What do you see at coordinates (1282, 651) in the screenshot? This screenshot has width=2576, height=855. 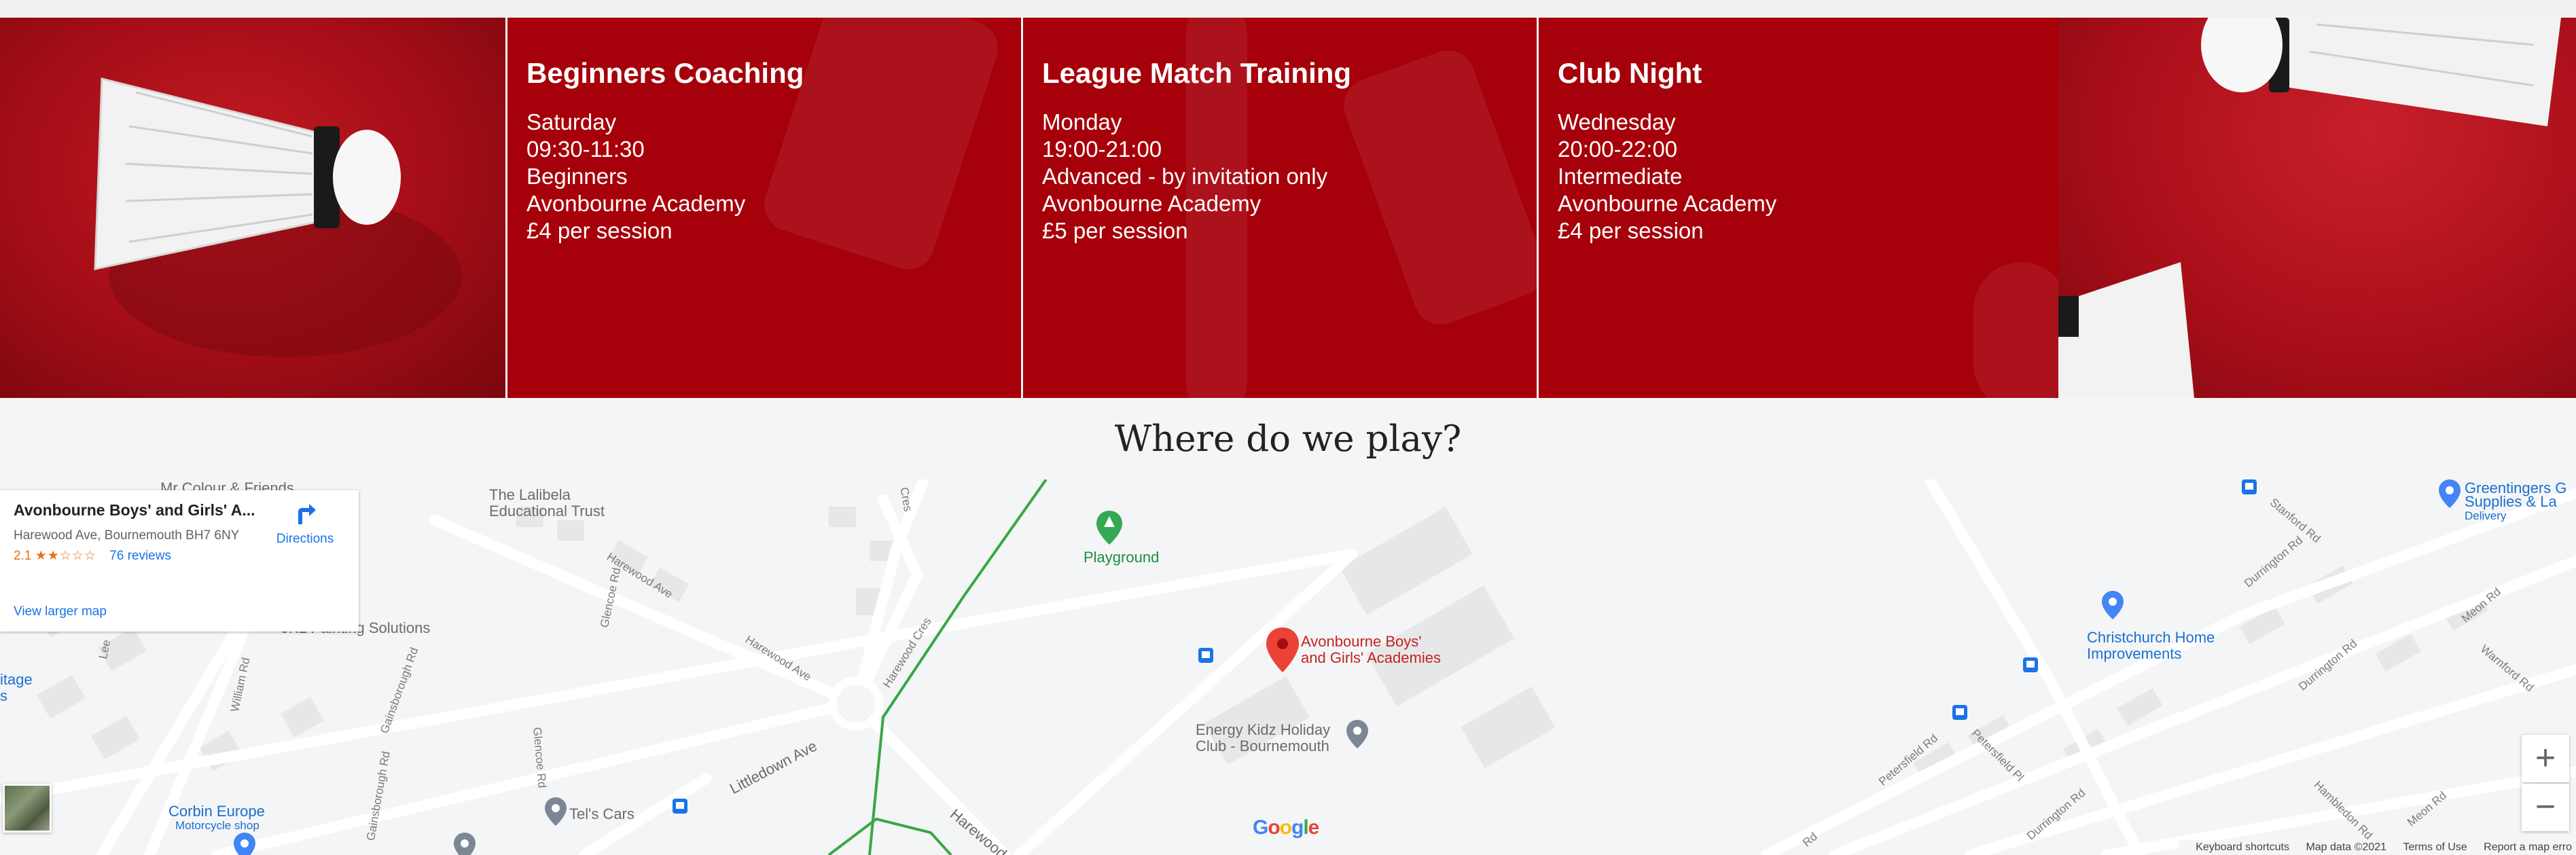 I see `location-pin-icon` at bounding box center [1282, 651].